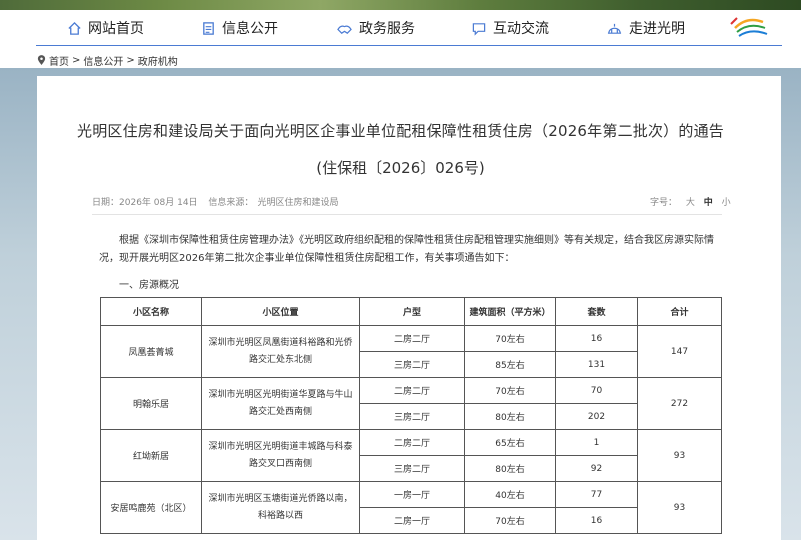  I want to click on table-header-row: 小区名称 小区位置 户型 建筑面积（平方米） 套数 合计, so click(411, 311).